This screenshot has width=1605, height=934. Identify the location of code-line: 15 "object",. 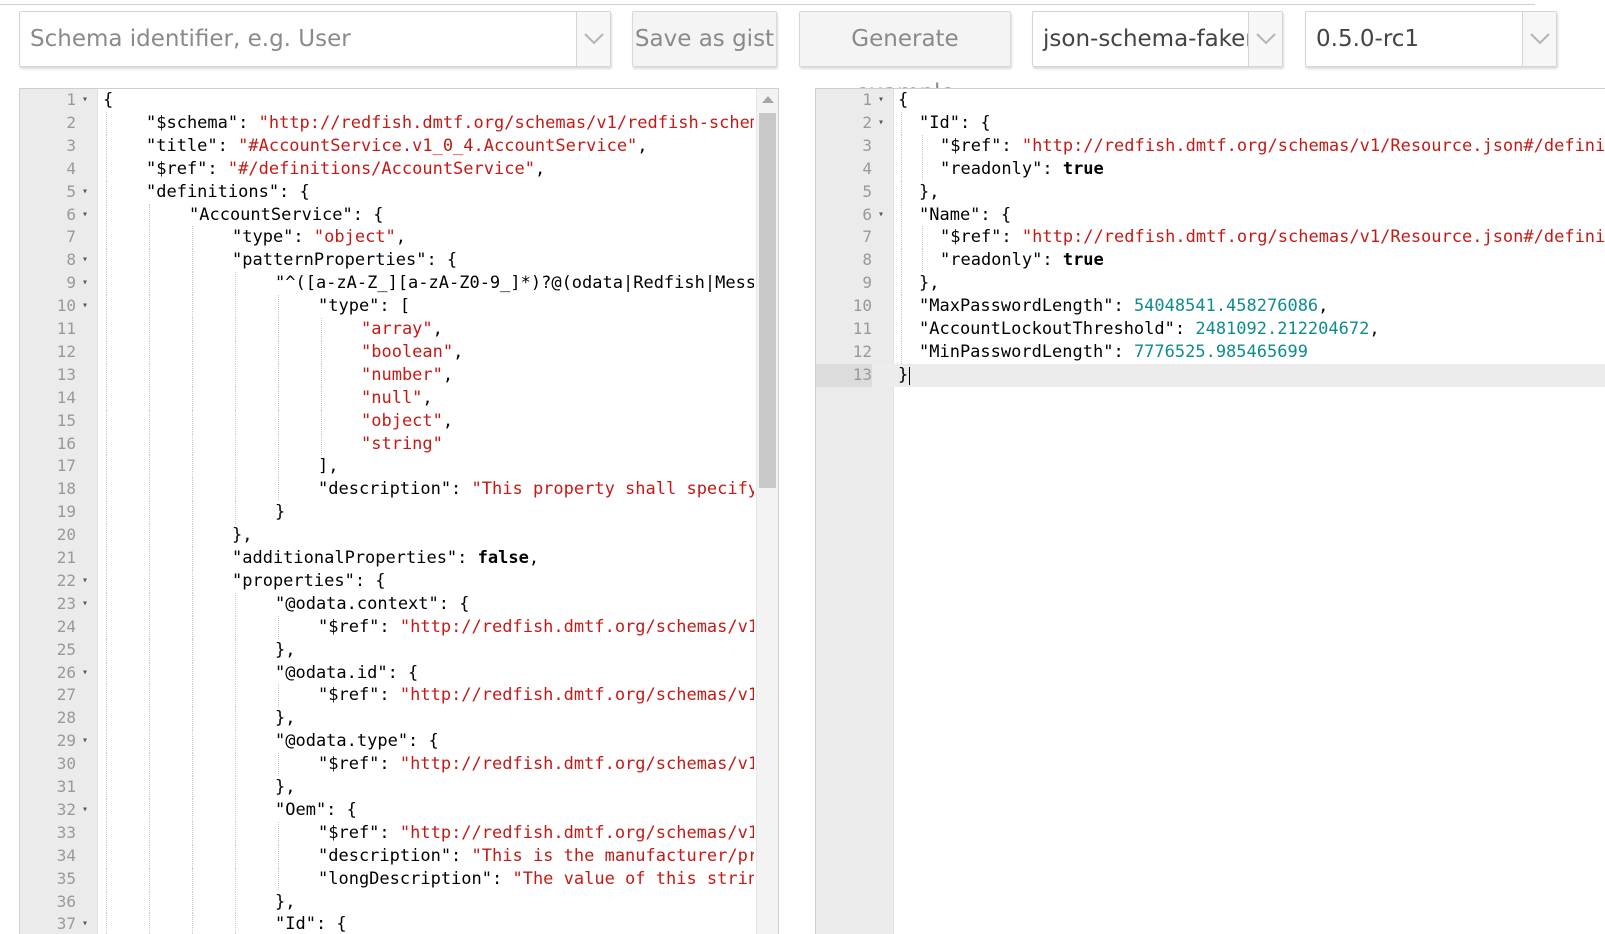
(399, 421).